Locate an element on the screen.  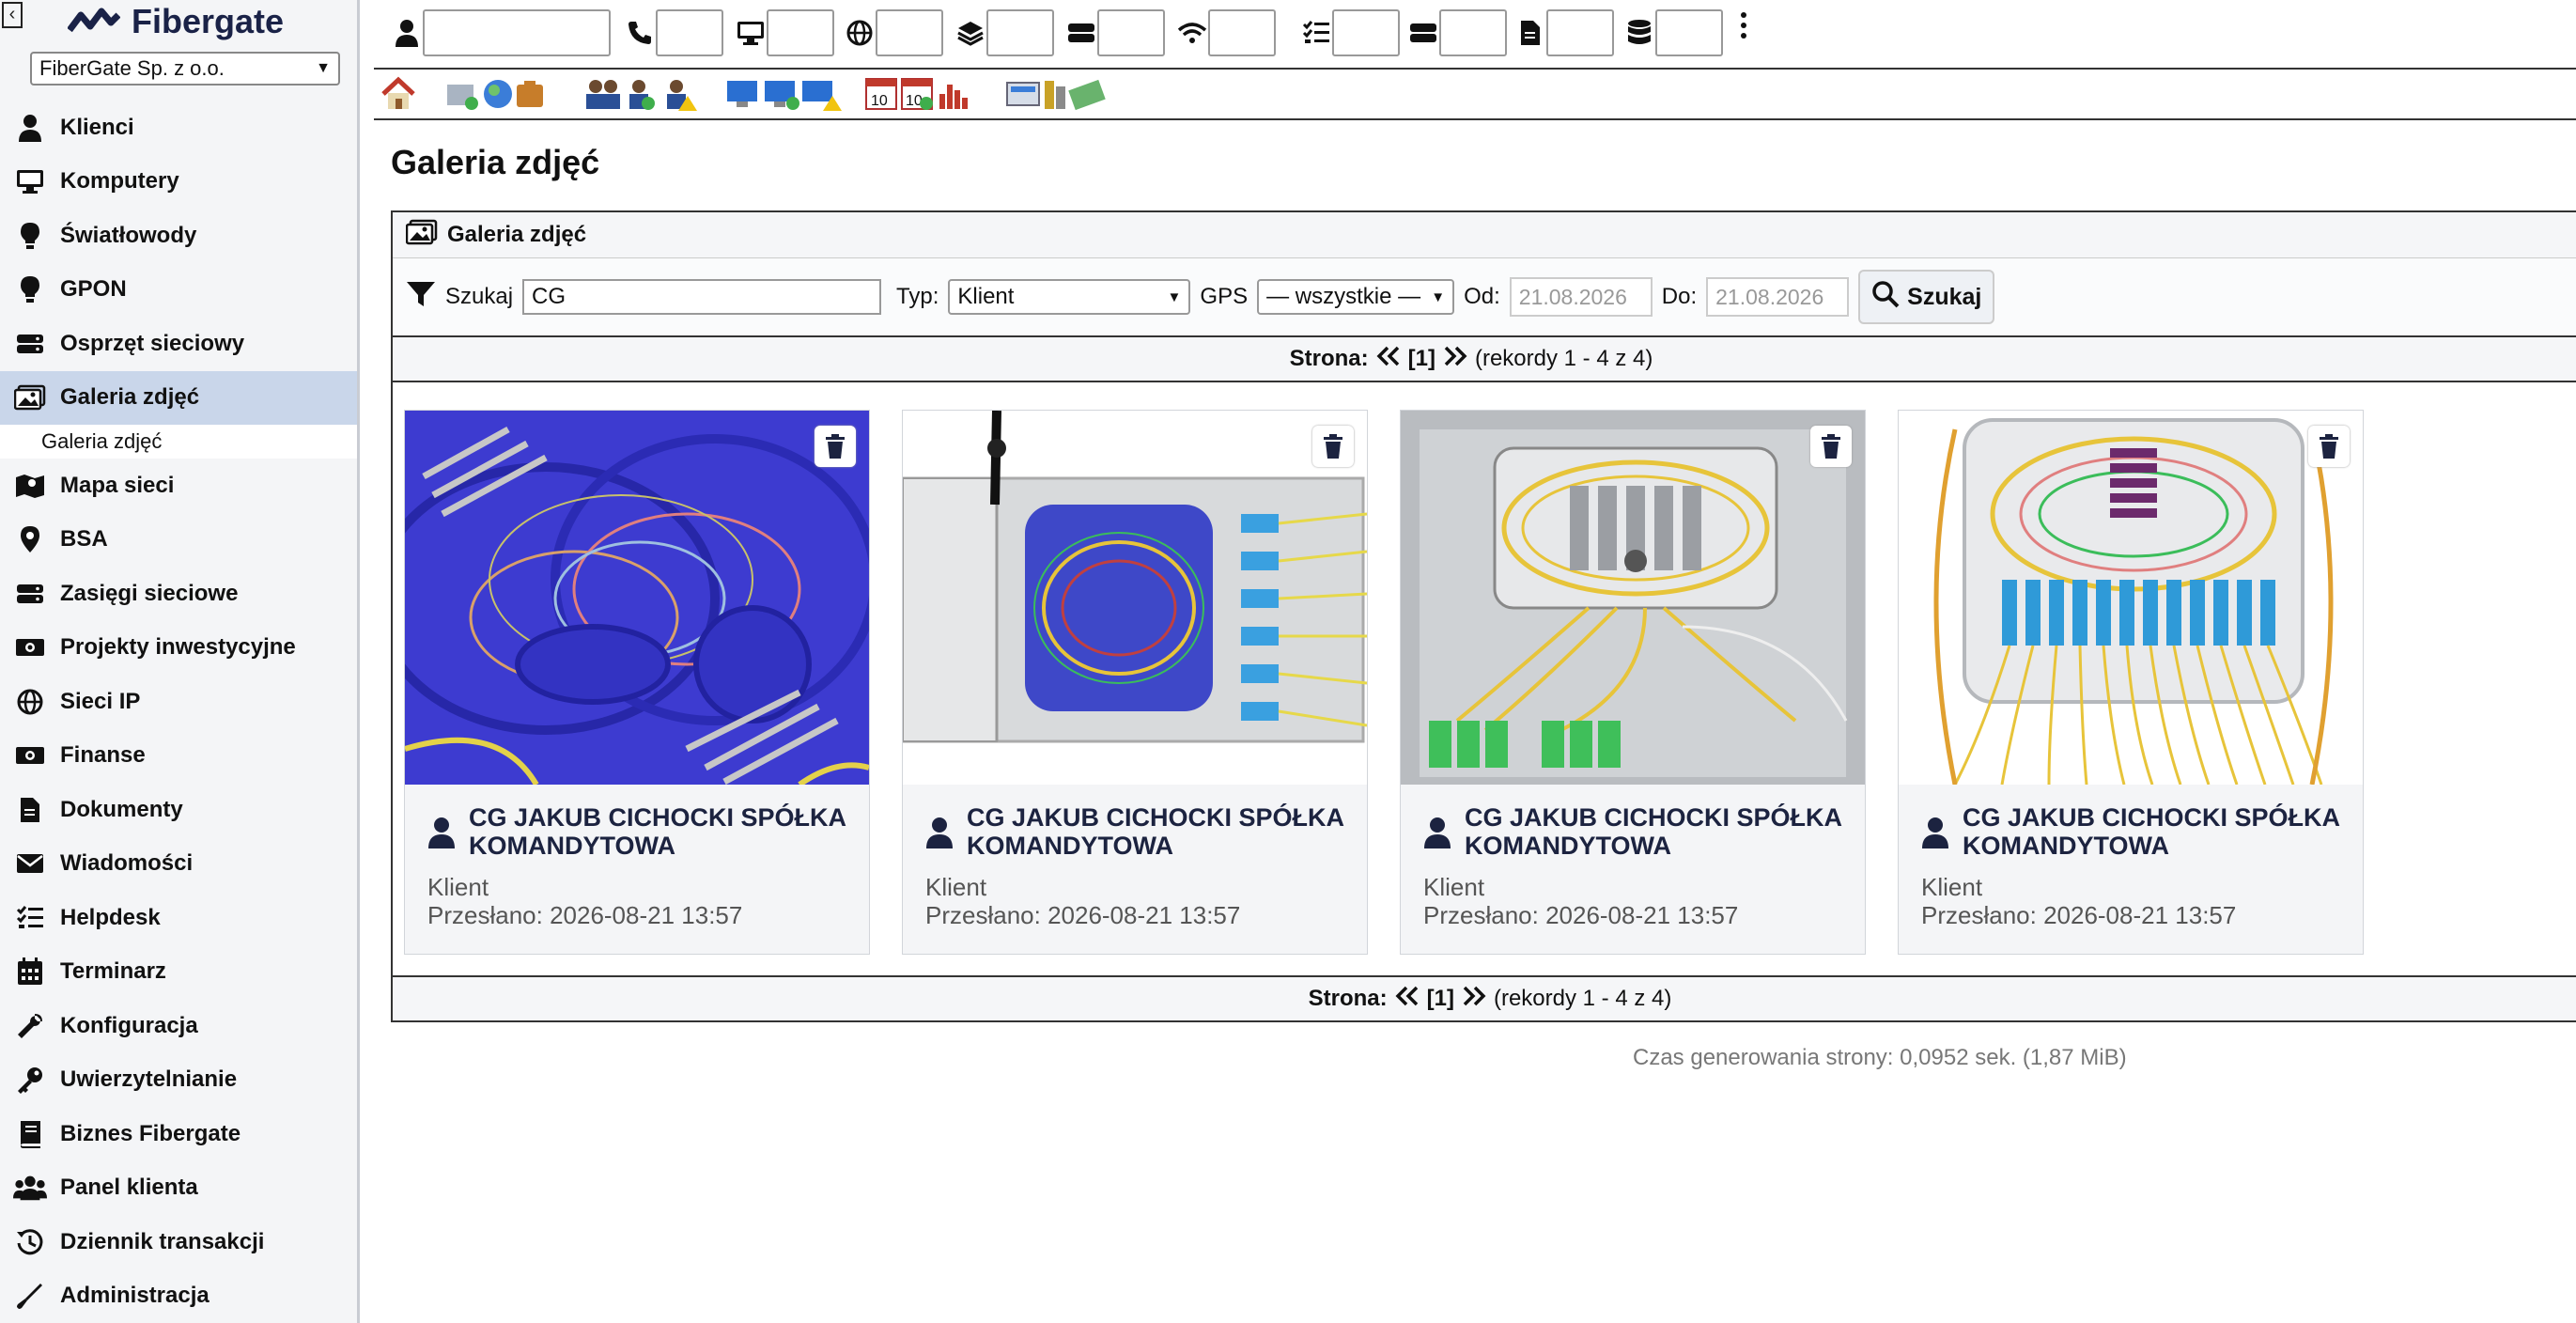
sidebar-item-wiadomosci: Wiadomości is located at coordinates (179, 864).